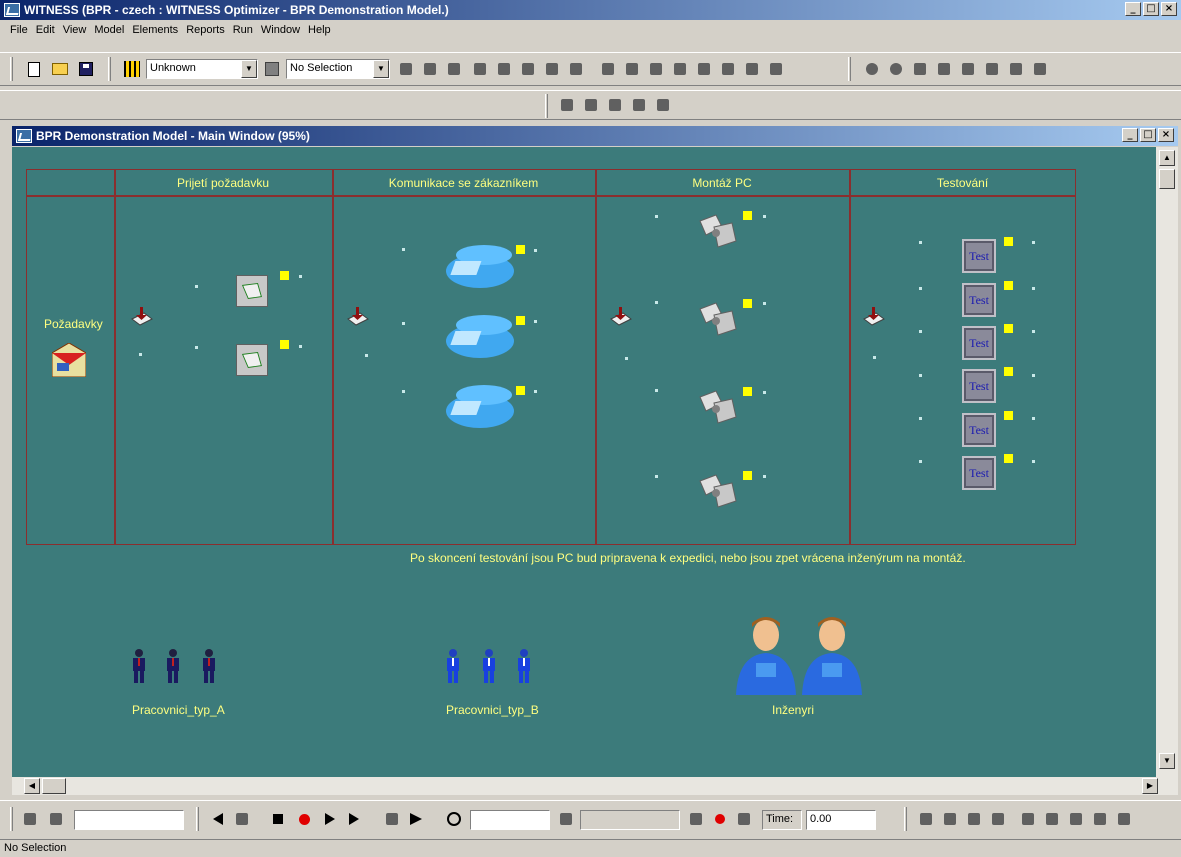 This screenshot has height=857, width=1181. What do you see at coordinates (454, 819) in the screenshot?
I see `clock-button` at bounding box center [454, 819].